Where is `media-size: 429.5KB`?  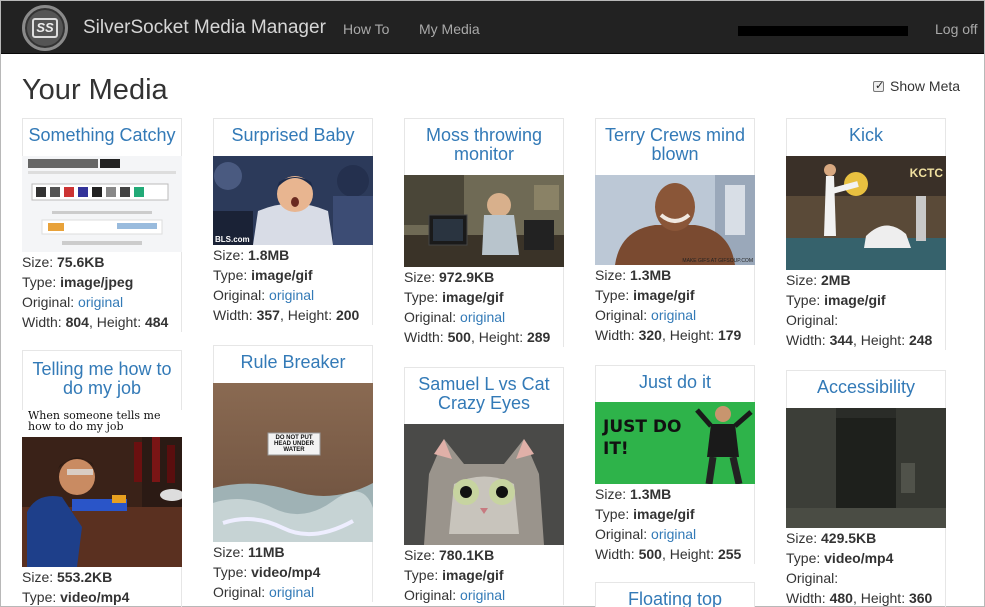 media-size: 429.5KB is located at coordinates (849, 538).